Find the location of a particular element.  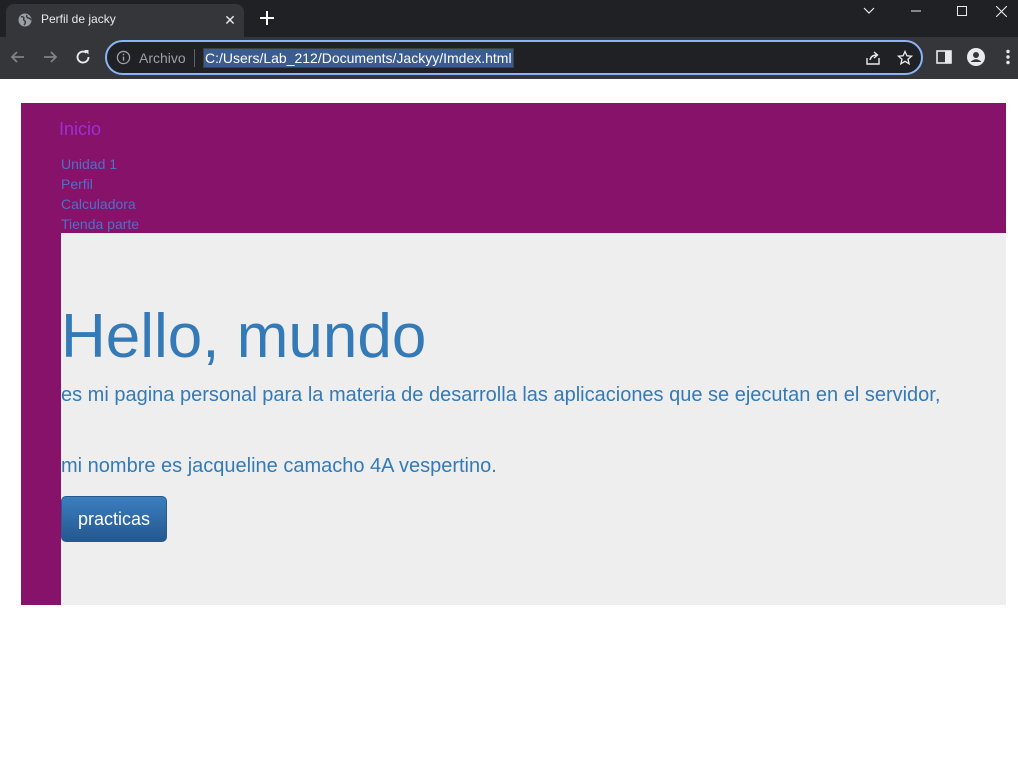

browser-tab: Perfil de jacky ✕ is located at coordinates (125, 20).